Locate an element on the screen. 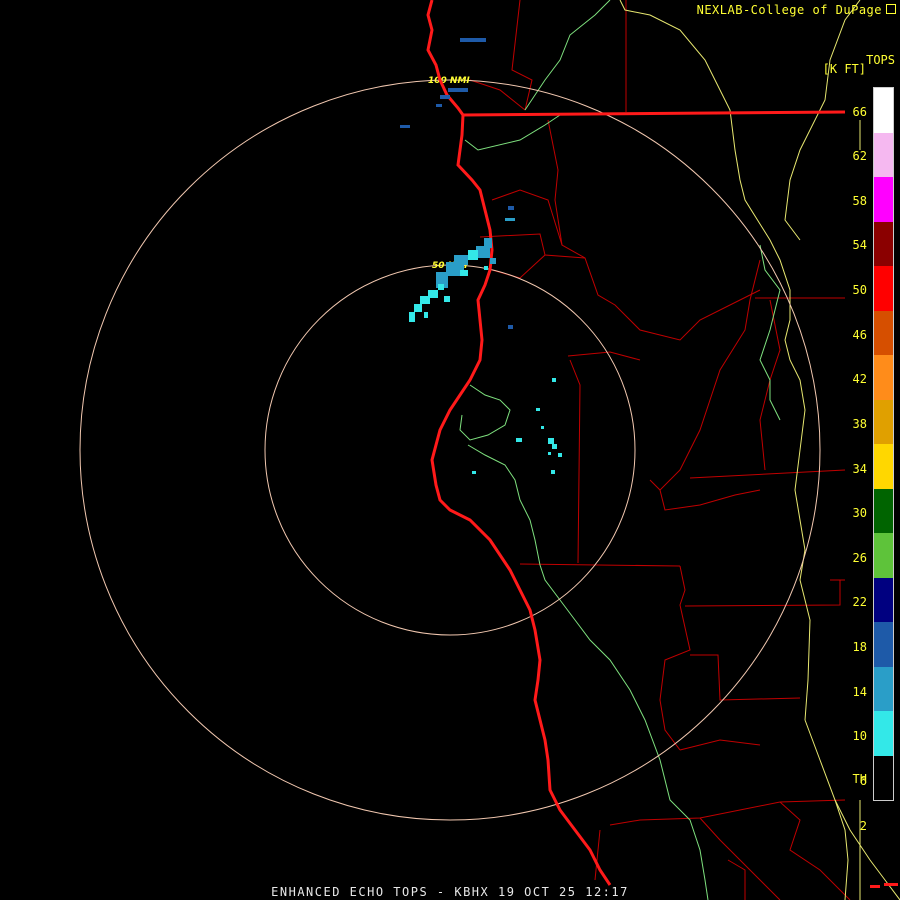 The image size is (900, 900). legend-tick-label: 18 is located at coordinates (859, 647).